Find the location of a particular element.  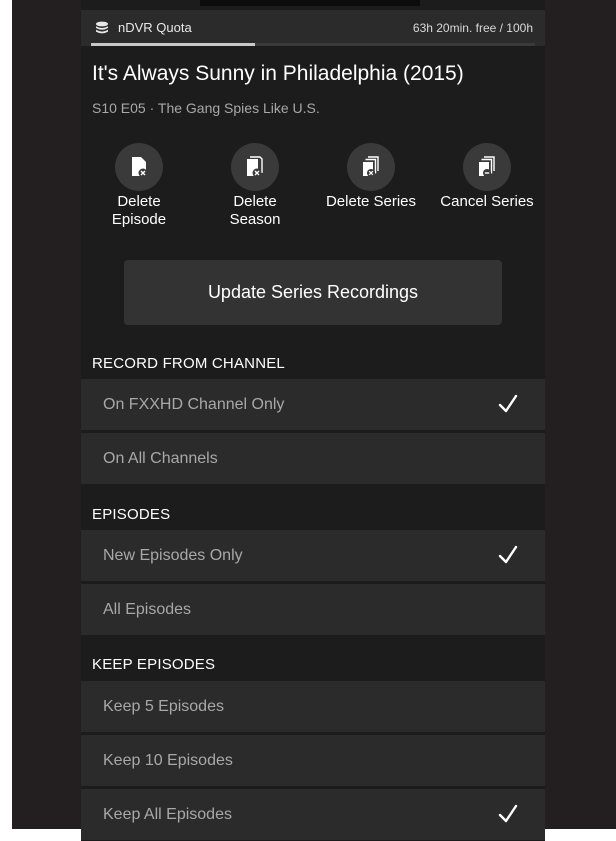

delete-episode-label-line2: Episode is located at coordinates (139, 219).